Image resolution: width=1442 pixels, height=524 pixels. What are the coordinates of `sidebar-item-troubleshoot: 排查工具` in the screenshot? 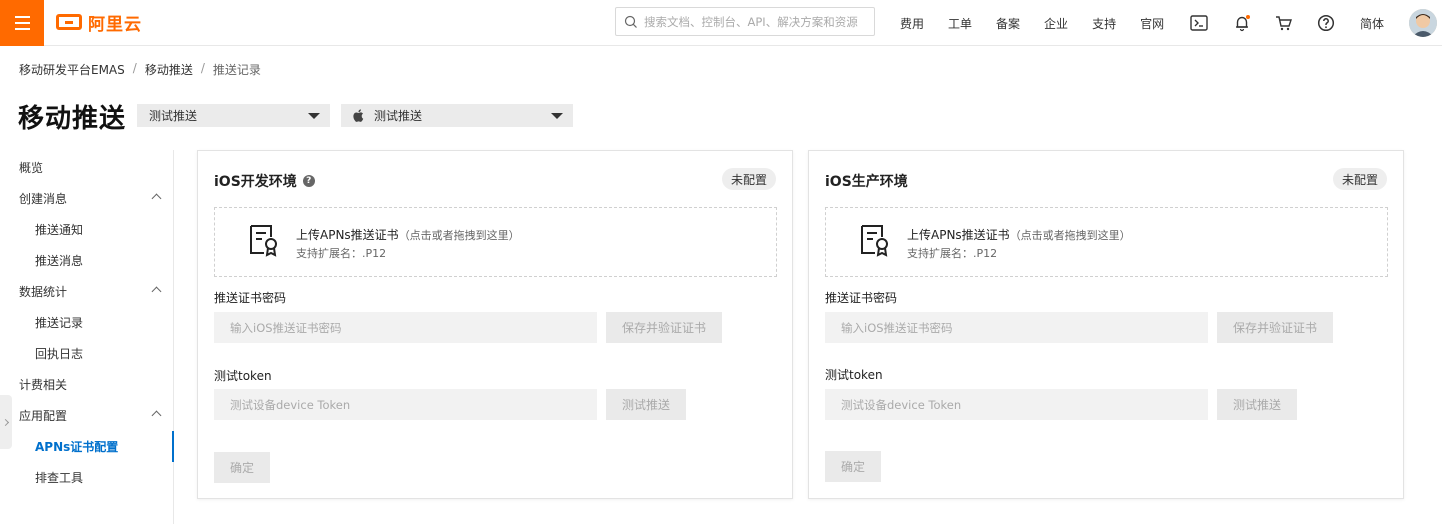 It's located at (87, 477).